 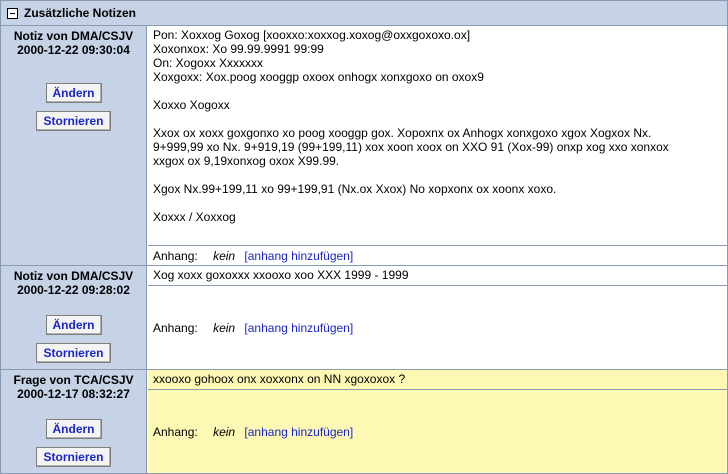 I want to click on panel-title: Zusätzliche Notizen, so click(x=80, y=13).